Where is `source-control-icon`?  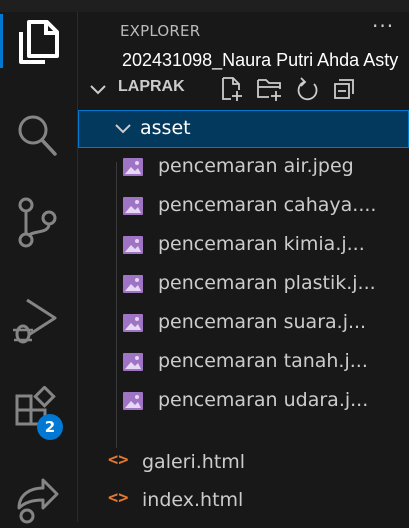 source-control-icon is located at coordinates (37, 222).